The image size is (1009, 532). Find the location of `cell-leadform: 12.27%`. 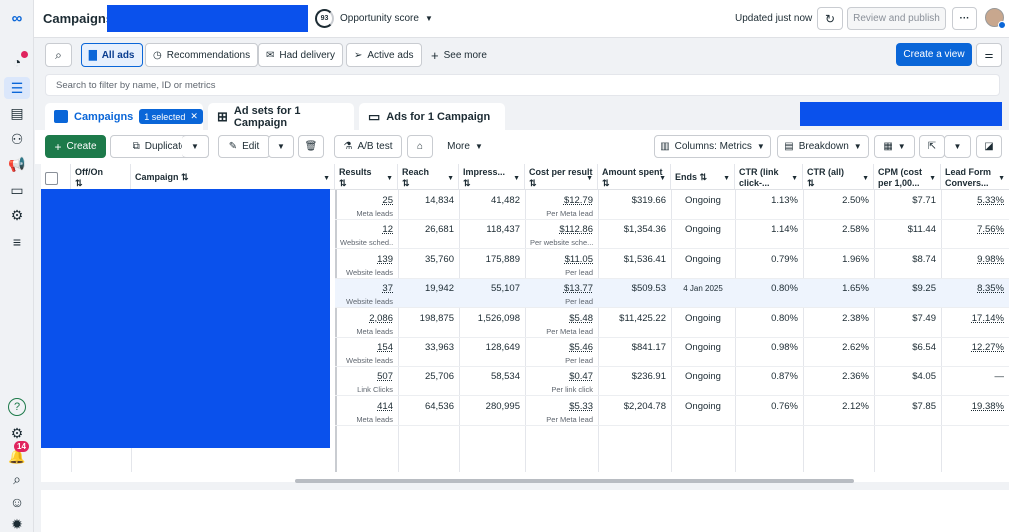

cell-leadform: 12.27% is located at coordinates (975, 352).